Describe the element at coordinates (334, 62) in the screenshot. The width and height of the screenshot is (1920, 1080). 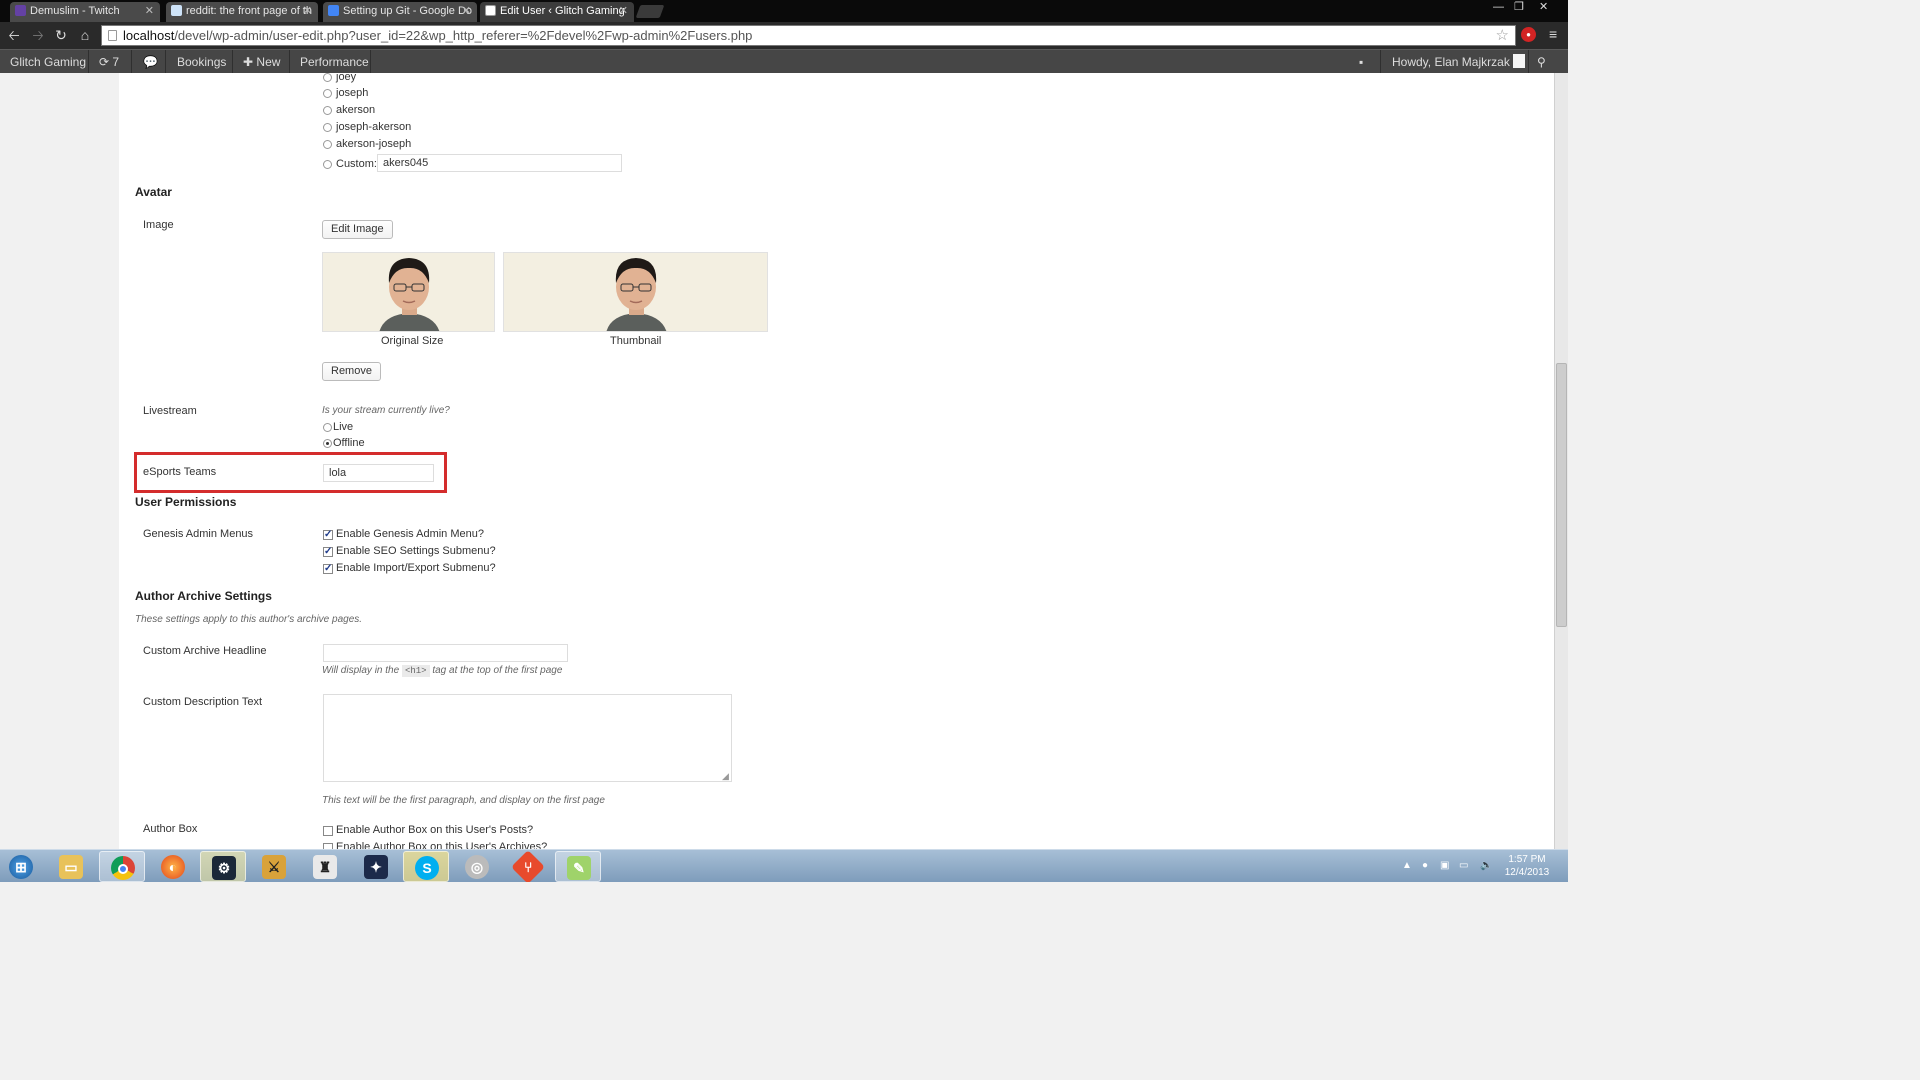
I see `performance-link: Performance` at that location.